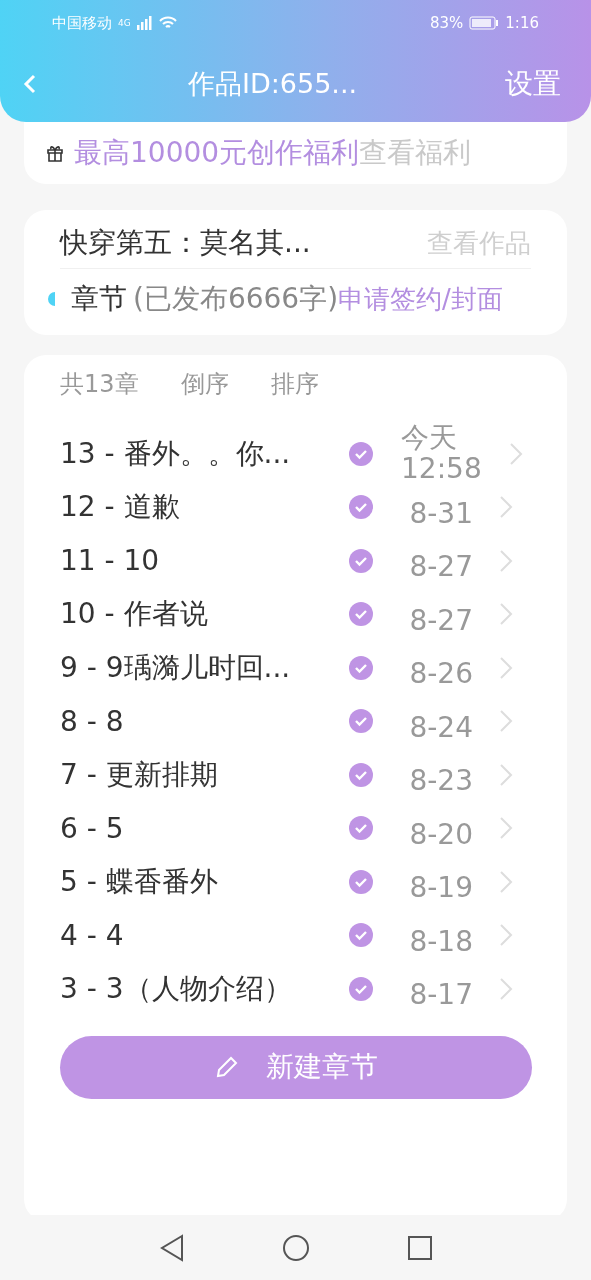  I want to click on chapter-title: 11 - 10, so click(110, 561).